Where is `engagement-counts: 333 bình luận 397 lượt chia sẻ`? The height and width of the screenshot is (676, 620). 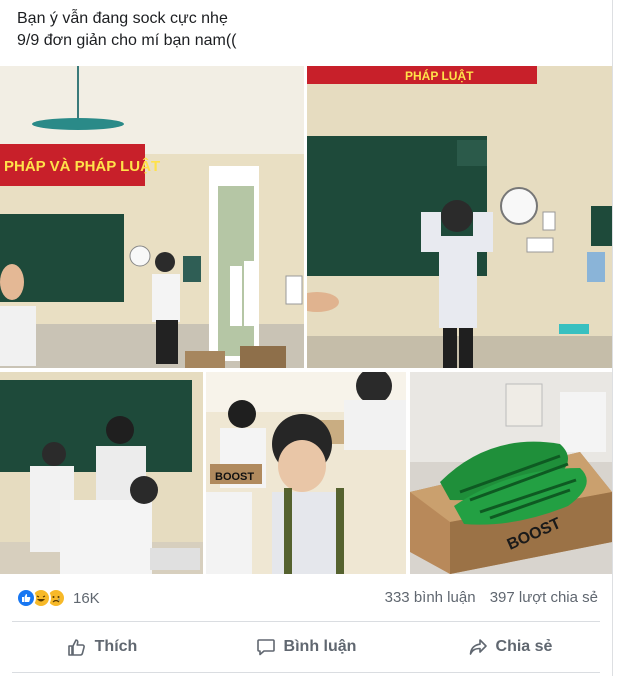 engagement-counts: 333 bình luận 397 lượt chia sẻ is located at coordinates (491, 597).